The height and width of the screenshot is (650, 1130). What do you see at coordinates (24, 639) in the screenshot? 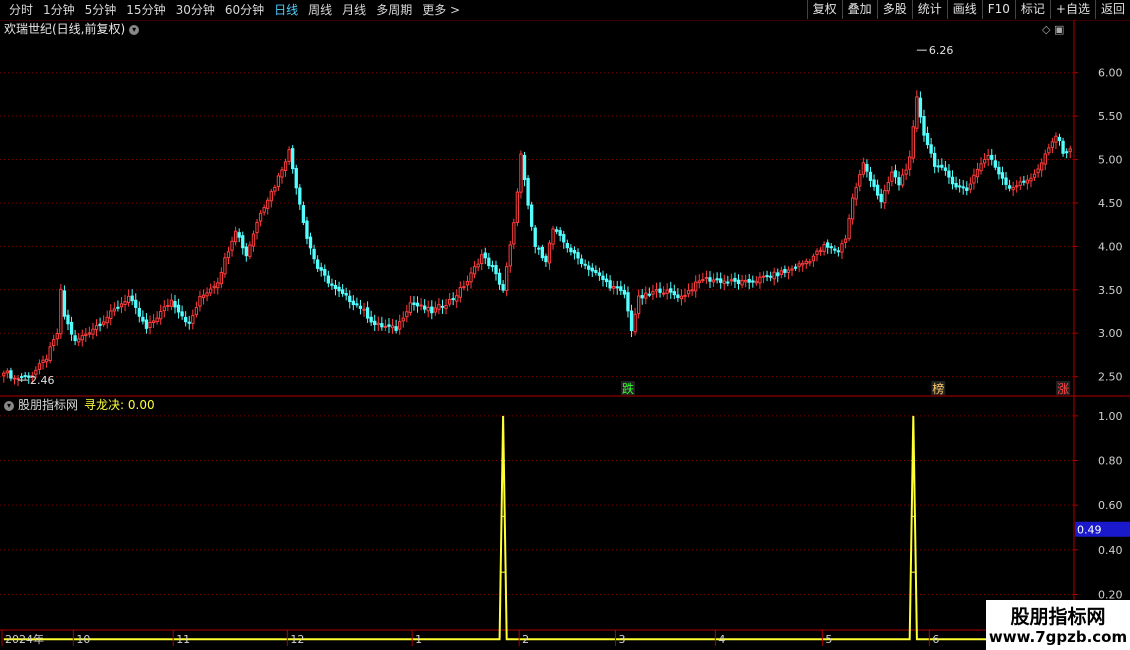
I see `x-tick-label: 2024年` at bounding box center [24, 639].